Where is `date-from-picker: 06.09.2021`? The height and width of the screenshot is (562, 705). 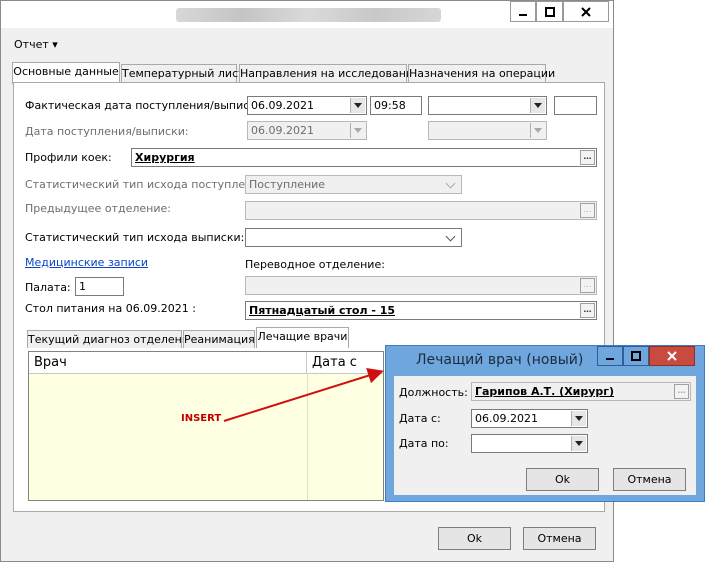
date-from-picker: 06.09.2021 is located at coordinates (529, 418).